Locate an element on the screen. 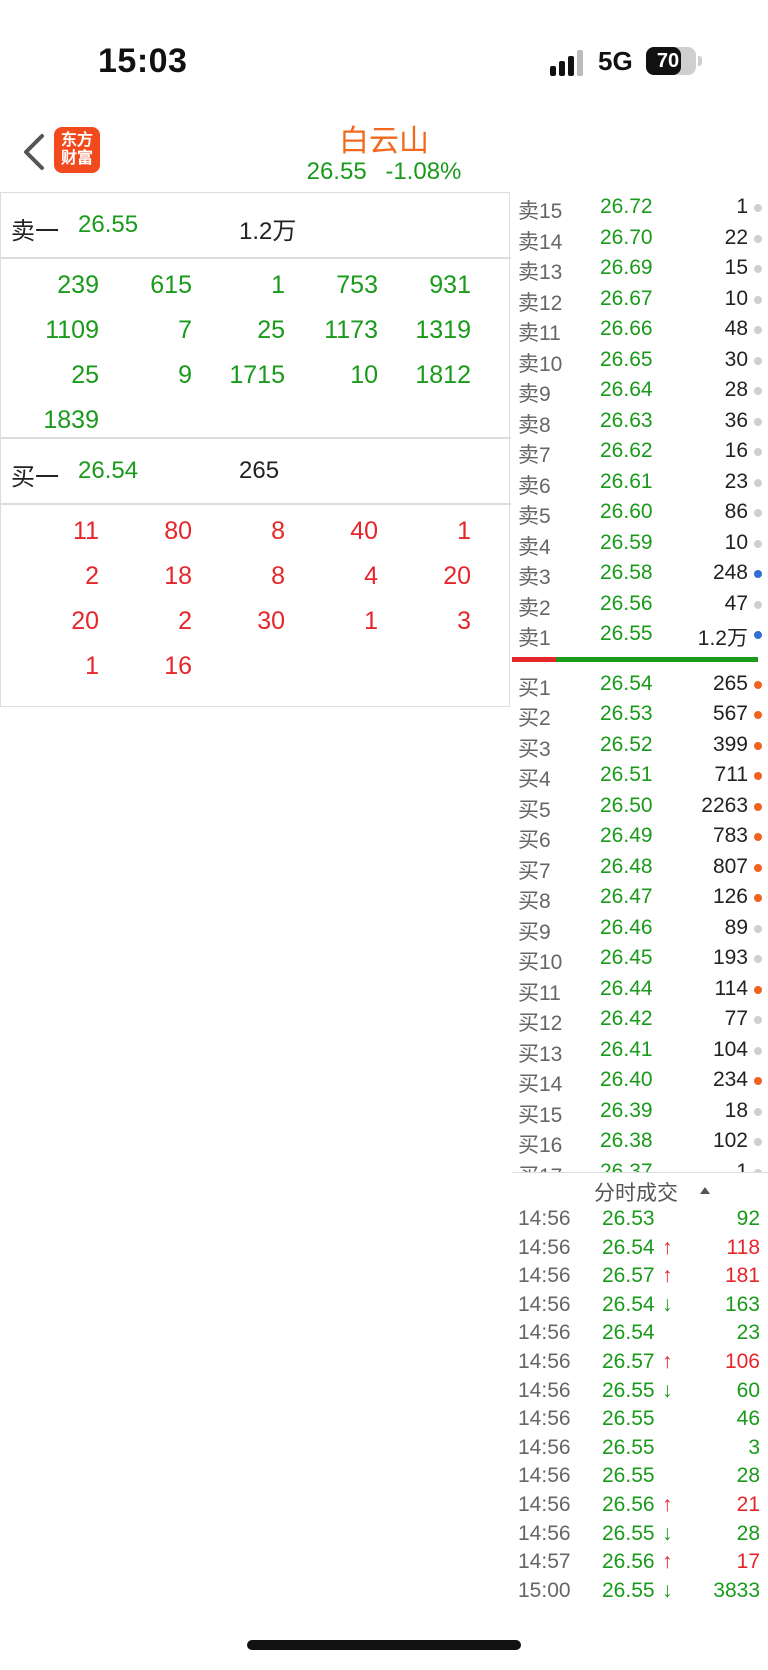 The width and height of the screenshot is (768, 1670). level-label: 买14 is located at coordinates (540, 1084).